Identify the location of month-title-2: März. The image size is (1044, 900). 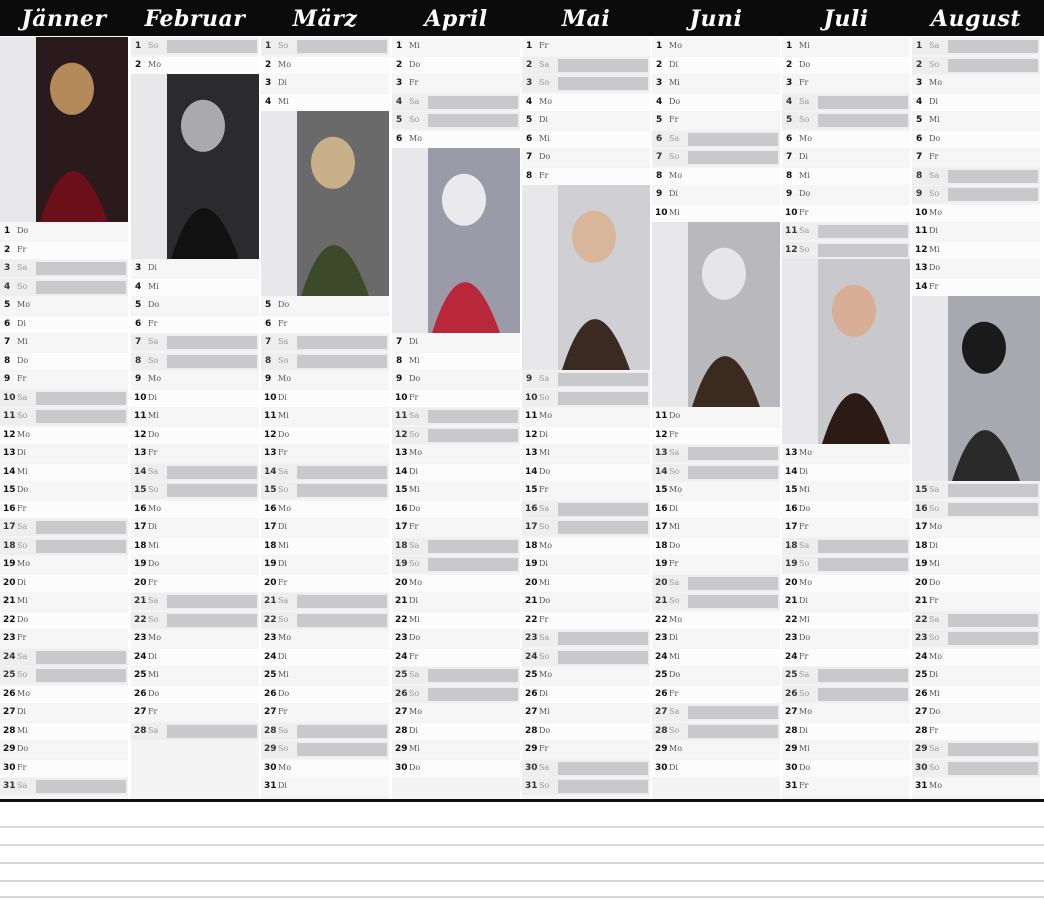
(325, 19).